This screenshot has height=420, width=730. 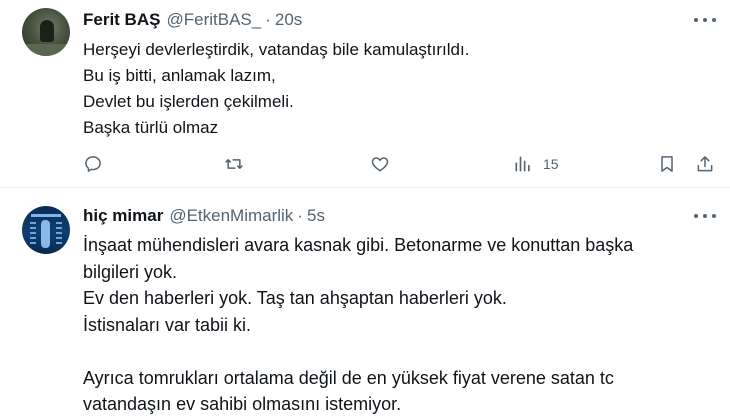 What do you see at coordinates (316, 216) in the screenshot?
I see `timestamp: 5s` at bounding box center [316, 216].